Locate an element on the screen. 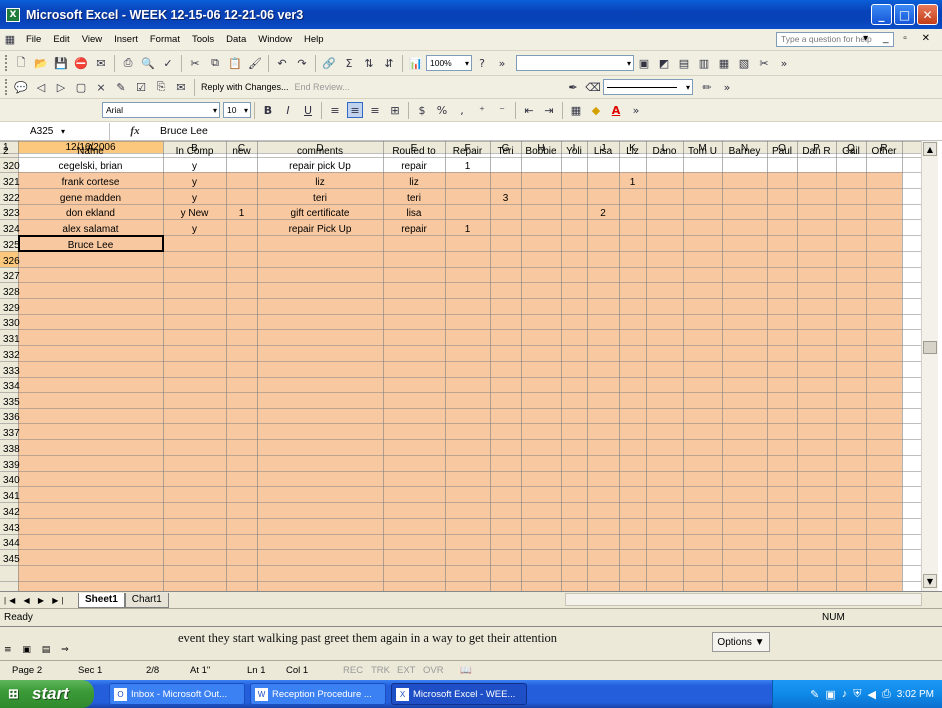  tray-expand-icon: ◀ is located at coordinates (871, 694).